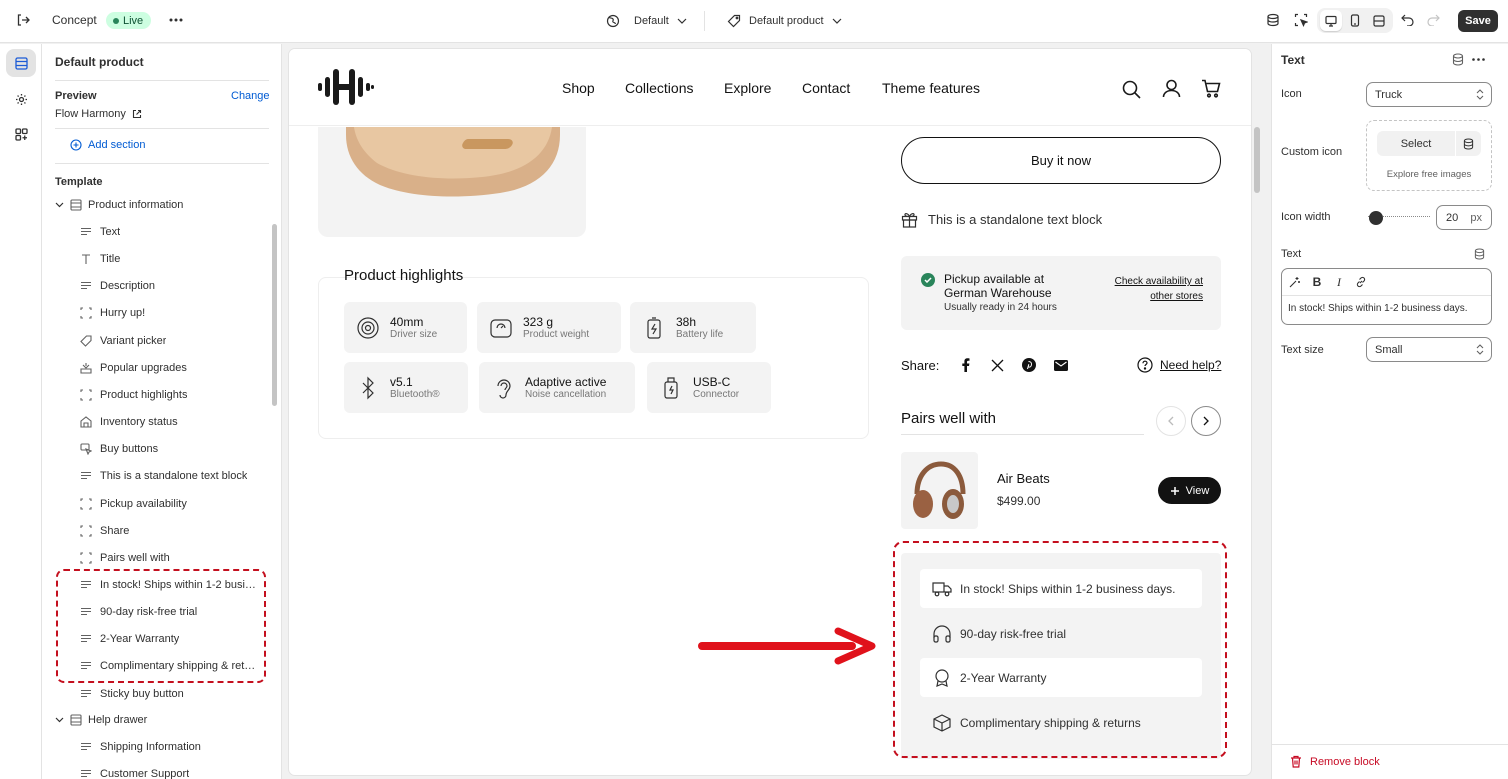 Image resolution: width=1508 pixels, height=779 pixels. What do you see at coordinates (538, 322) in the screenshot?
I see `highlight-value: 323 g` at bounding box center [538, 322].